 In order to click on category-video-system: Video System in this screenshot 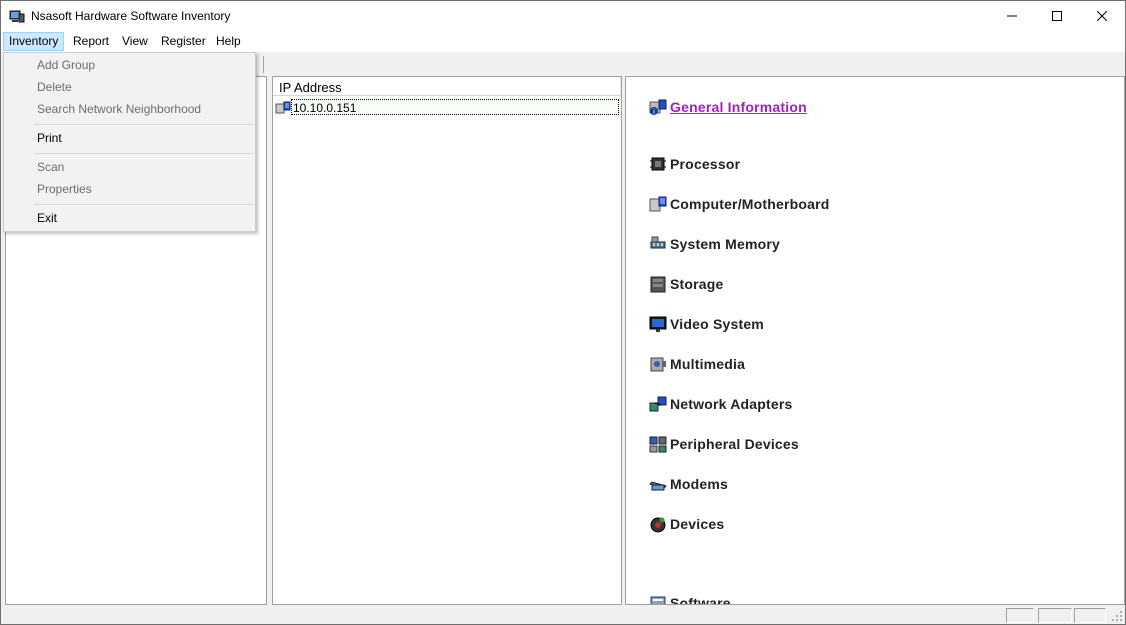, I will do `click(706, 324)`.